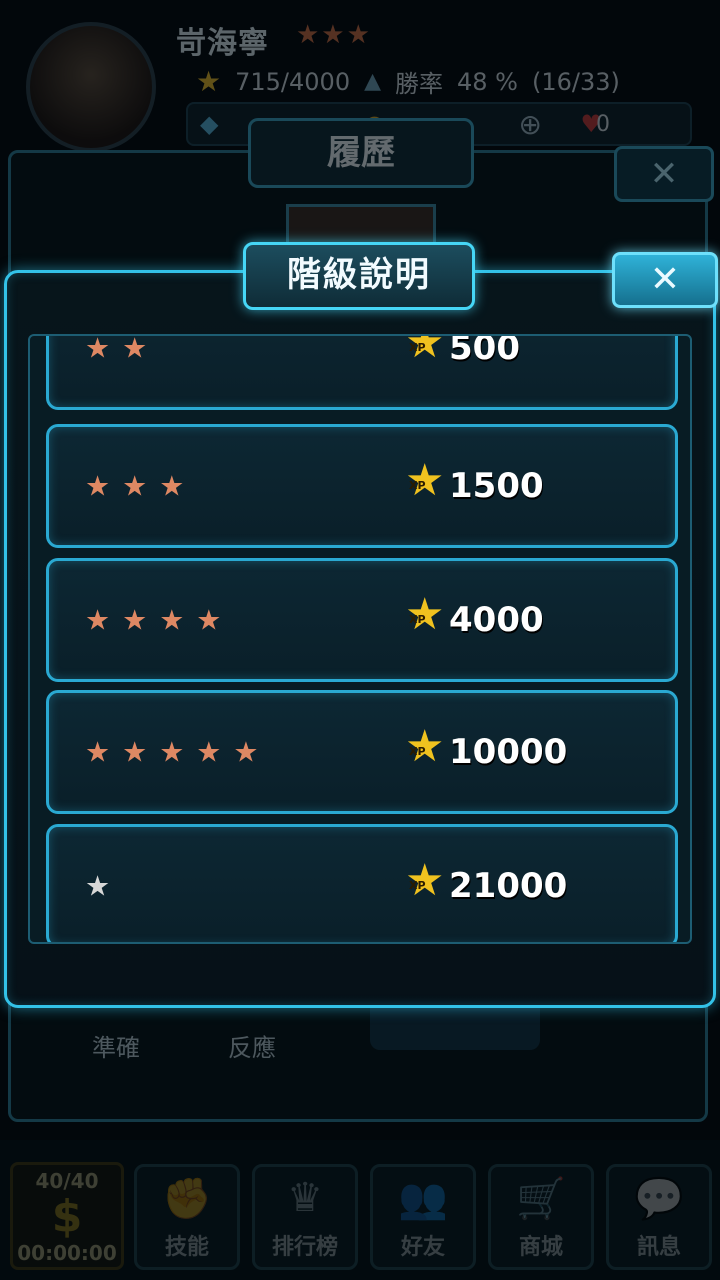  What do you see at coordinates (67, 1253) in the screenshot?
I see `energy-timer: 00:00:00` at bounding box center [67, 1253].